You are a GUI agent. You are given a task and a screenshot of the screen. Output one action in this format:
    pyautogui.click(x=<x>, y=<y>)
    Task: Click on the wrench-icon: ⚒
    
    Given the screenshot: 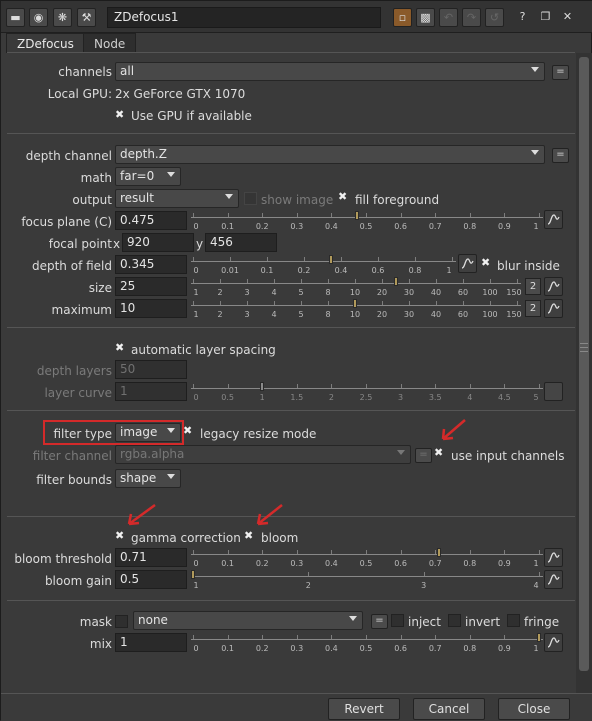 What is the action you would take?
    pyautogui.click(x=86, y=17)
    